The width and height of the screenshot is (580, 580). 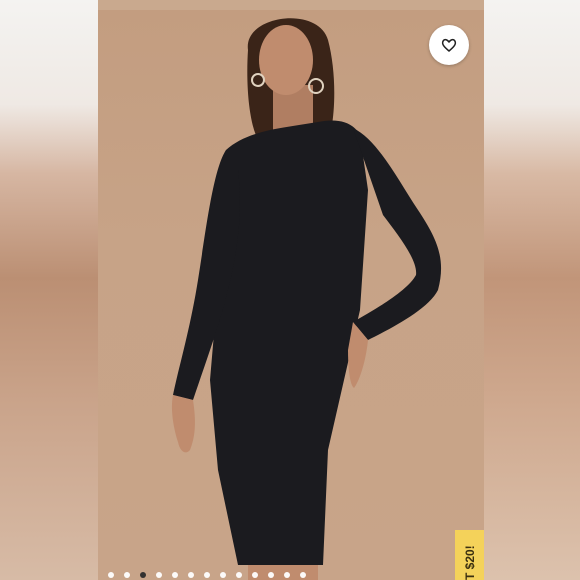 I want to click on promo-badge: T $20!, so click(x=469, y=555).